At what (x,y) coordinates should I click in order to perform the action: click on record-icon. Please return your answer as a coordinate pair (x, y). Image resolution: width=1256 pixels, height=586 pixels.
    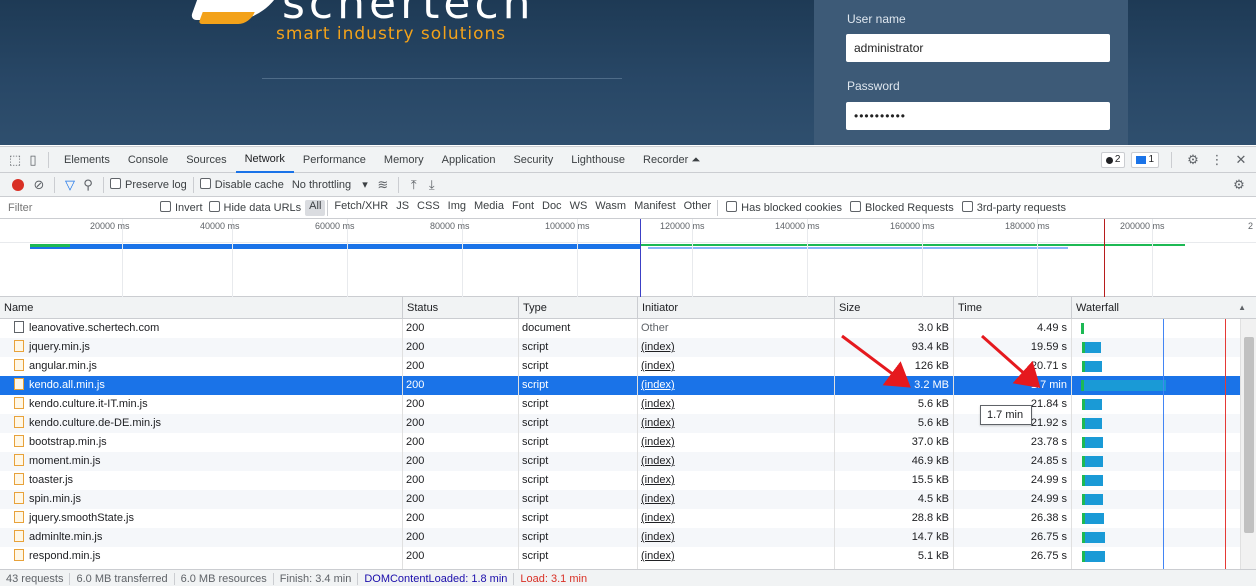
    Looking at the image, I should click on (18, 184).